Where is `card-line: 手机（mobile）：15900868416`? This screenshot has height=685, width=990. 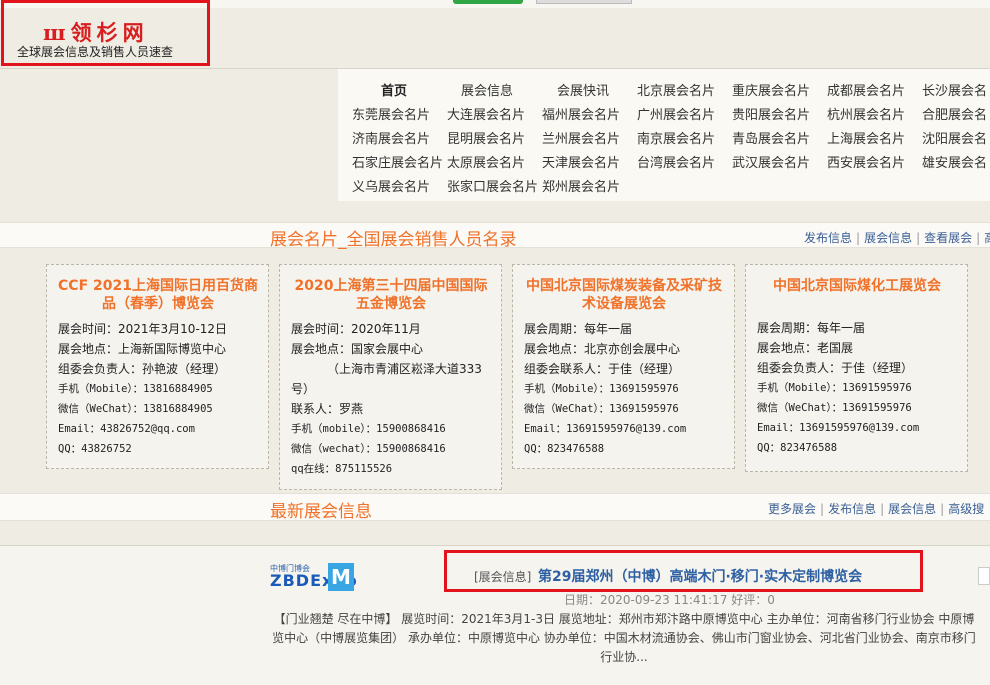
card-line: 手机（mobile）：15900868416 is located at coordinates (368, 429).